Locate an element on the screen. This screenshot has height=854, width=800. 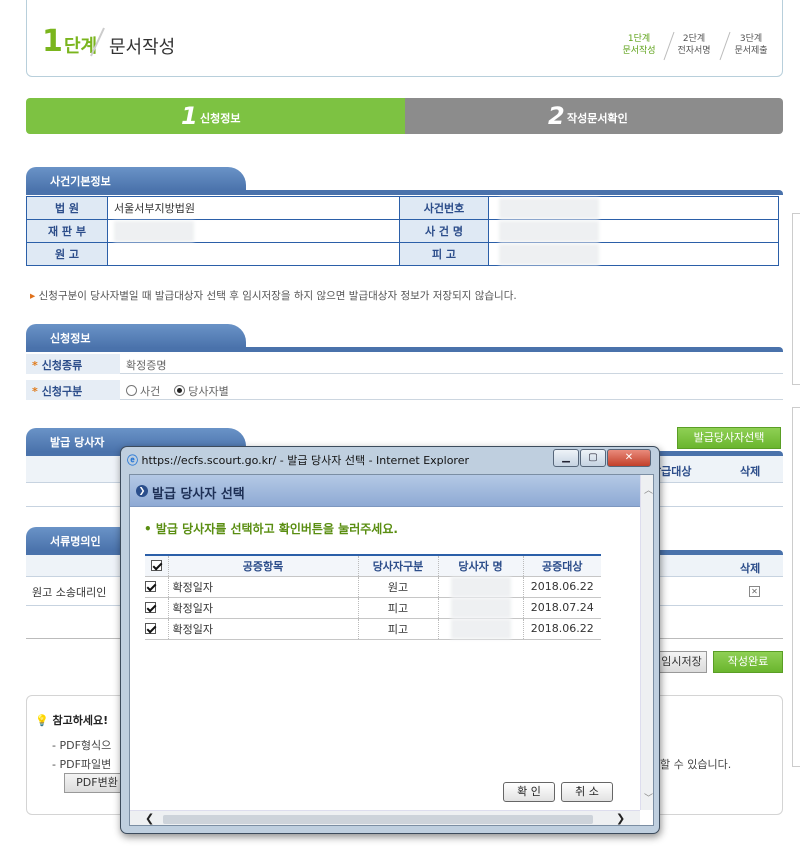
chevron-right-icon: ❯ is located at coordinates (142, 491).